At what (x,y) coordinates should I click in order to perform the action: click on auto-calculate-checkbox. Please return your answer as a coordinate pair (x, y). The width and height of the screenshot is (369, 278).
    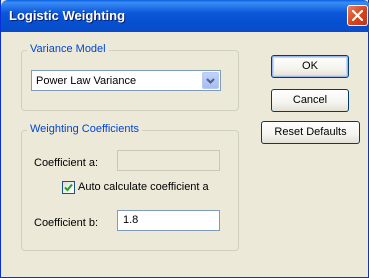
    Looking at the image, I should click on (68, 187).